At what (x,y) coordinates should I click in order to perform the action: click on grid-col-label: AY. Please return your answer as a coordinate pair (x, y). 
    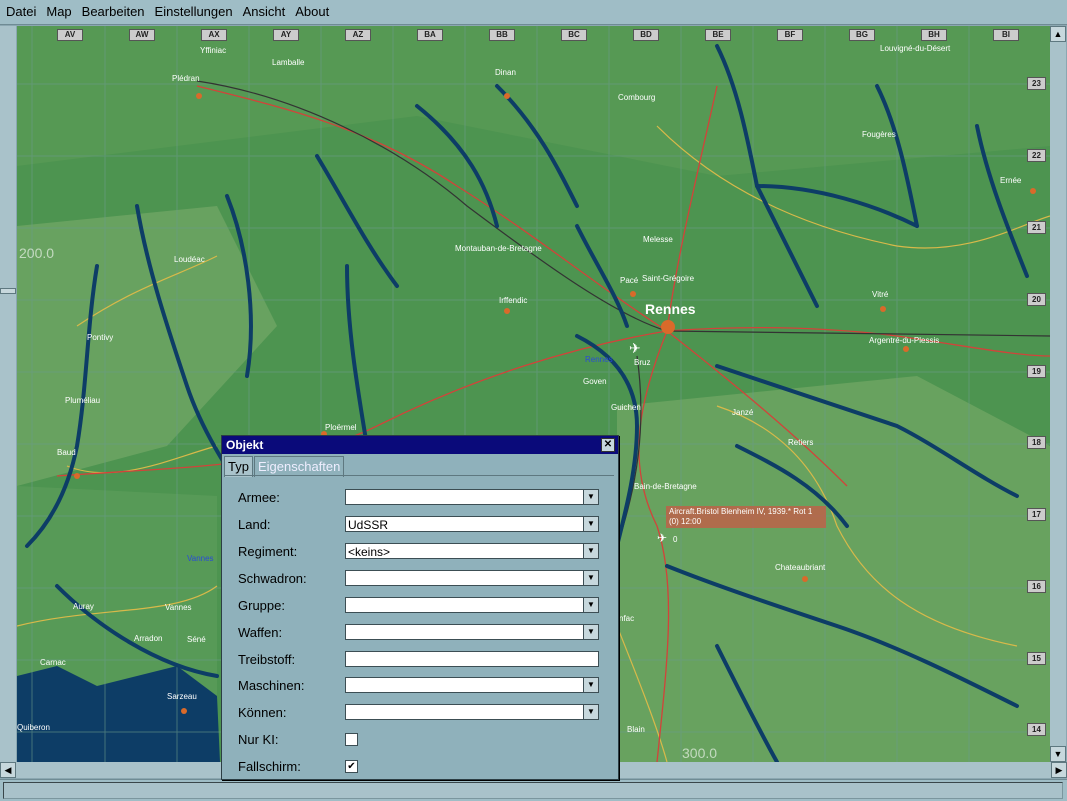
    Looking at the image, I should click on (286, 35).